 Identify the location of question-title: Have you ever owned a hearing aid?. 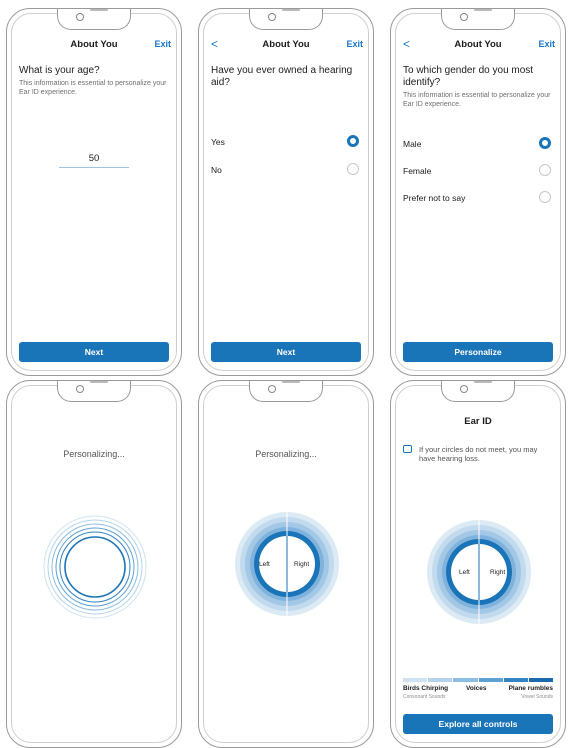
(282, 76).